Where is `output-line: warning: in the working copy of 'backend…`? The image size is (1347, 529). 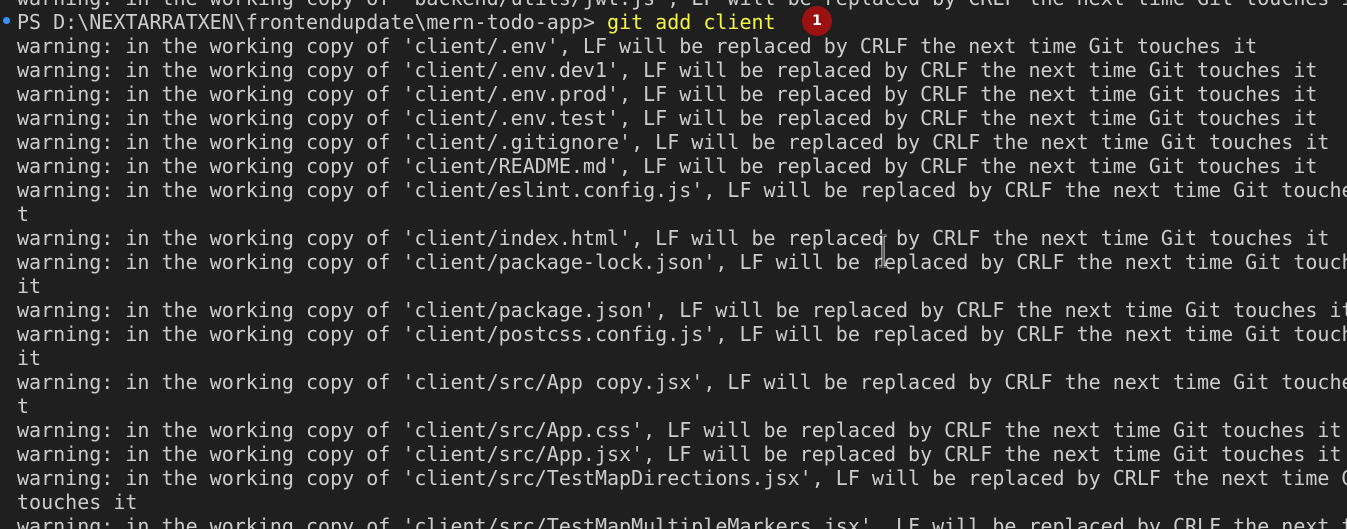
output-line: warning: in the working copy of 'backend… is located at coordinates (682, 5).